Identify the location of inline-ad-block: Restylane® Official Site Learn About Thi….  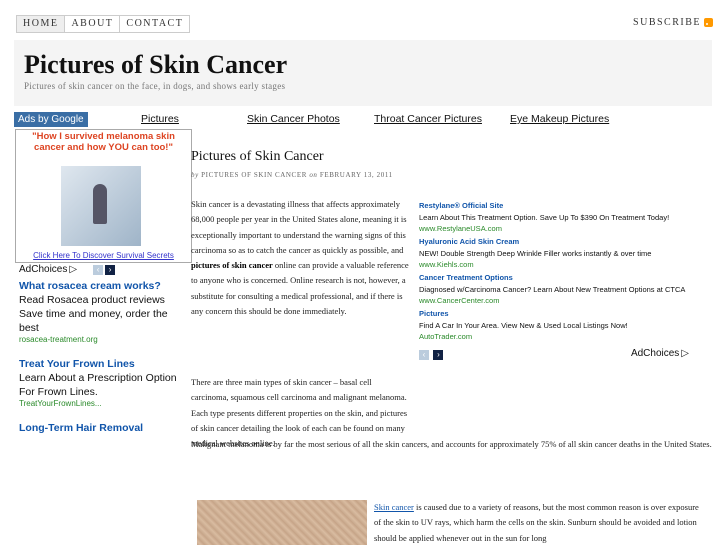
(564, 281).